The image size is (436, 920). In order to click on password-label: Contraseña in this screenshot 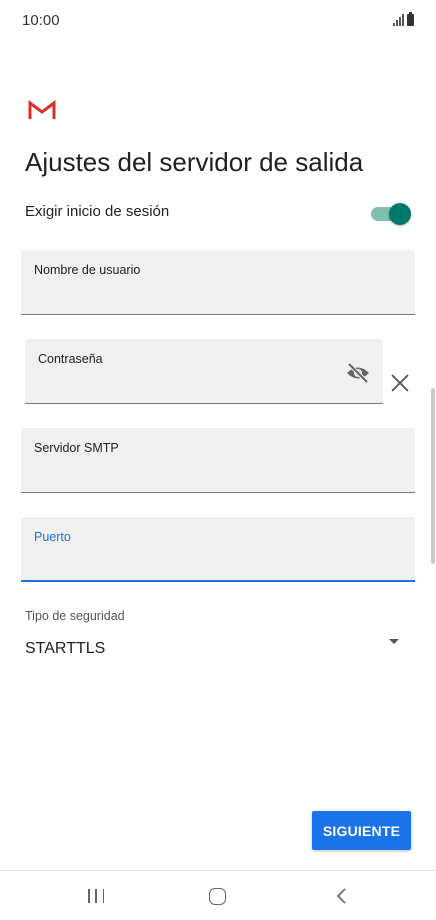, I will do `click(70, 359)`.